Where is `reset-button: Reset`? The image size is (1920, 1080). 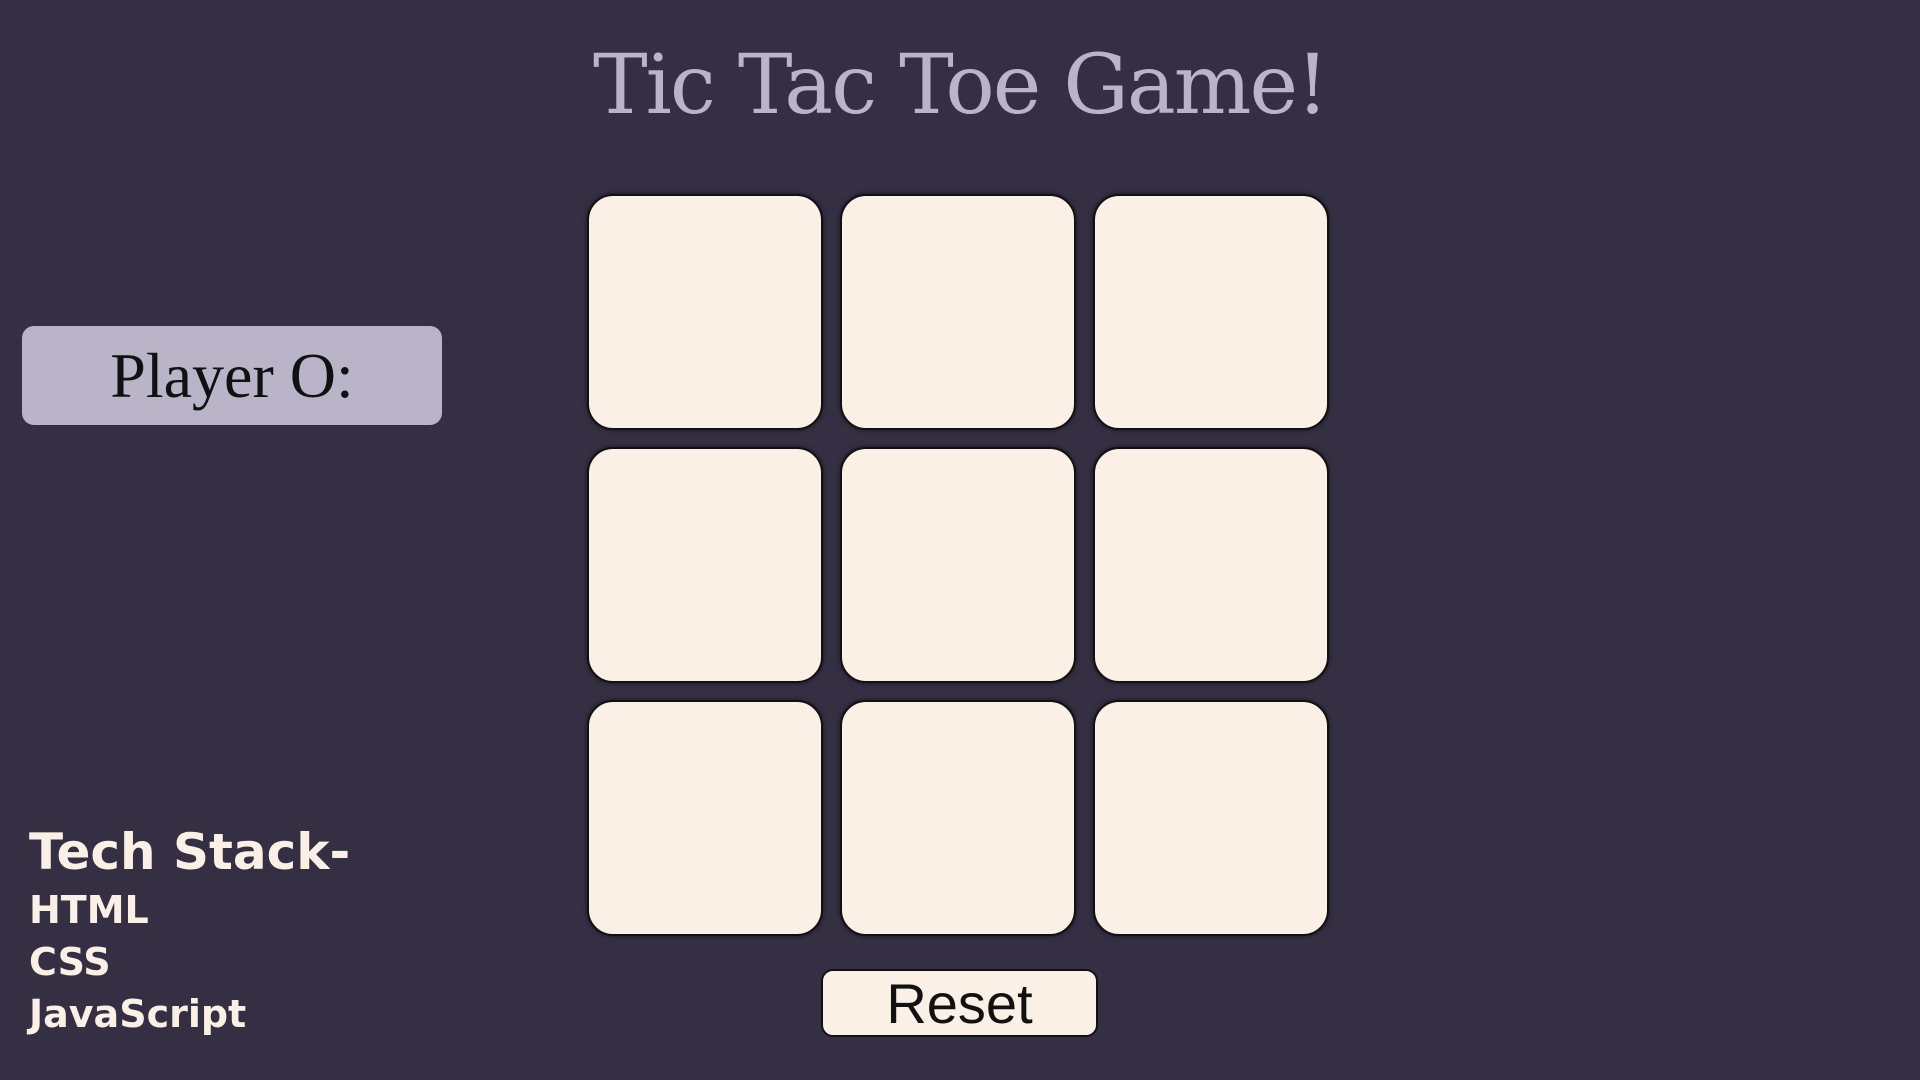
reset-button: Reset is located at coordinates (959, 1003).